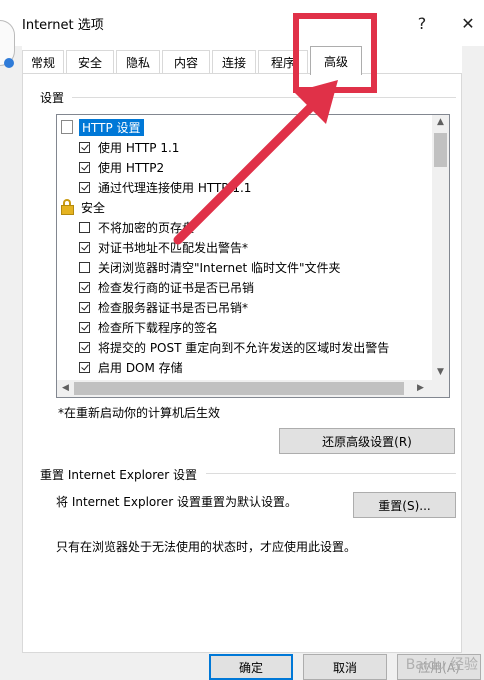  What do you see at coordinates (441, 665) in the screenshot?
I see `watermark-logo: Baidu 经验` at bounding box center [441, 665].